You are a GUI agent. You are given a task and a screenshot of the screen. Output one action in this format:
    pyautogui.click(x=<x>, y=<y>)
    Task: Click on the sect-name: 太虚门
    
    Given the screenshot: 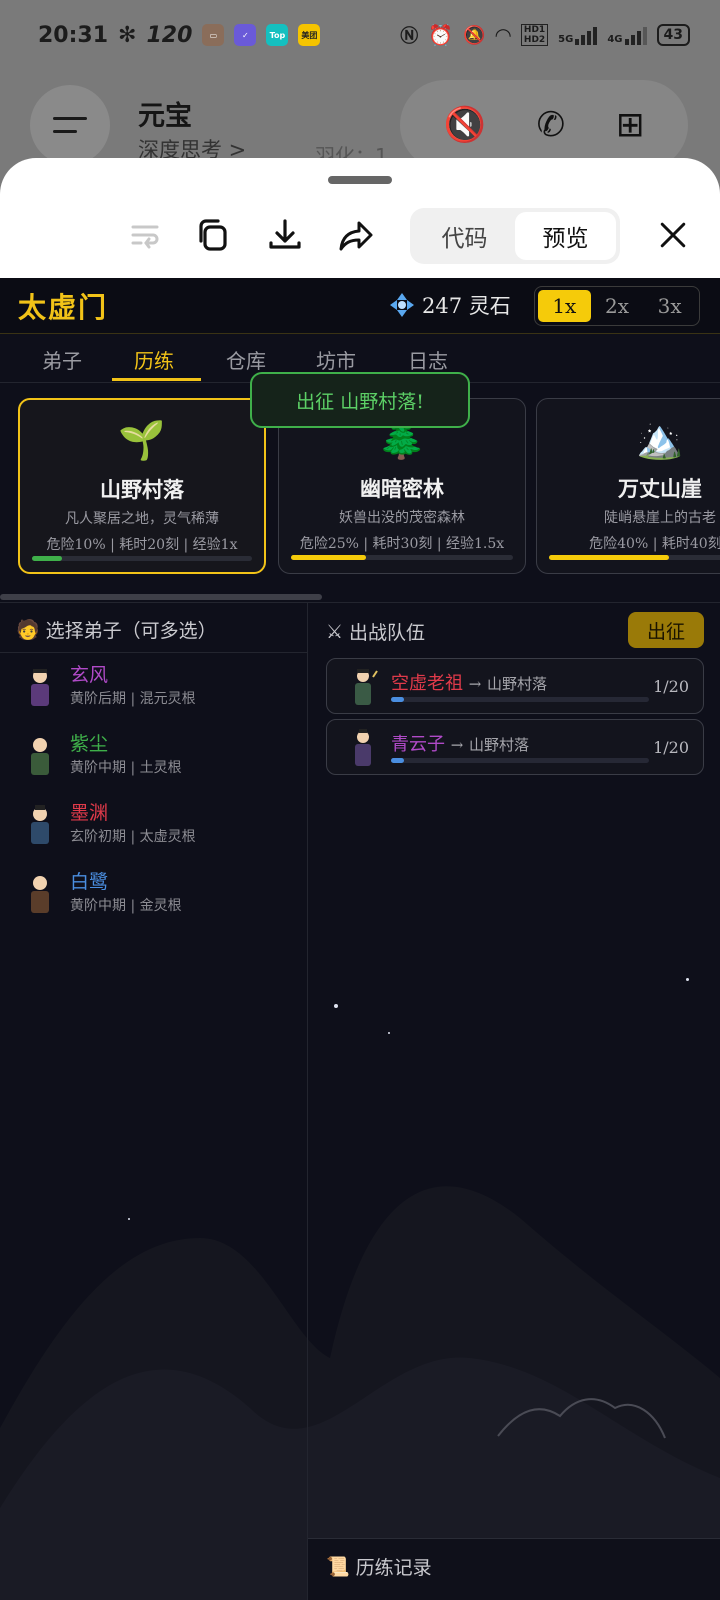 What is the action you would take?
    pyautogui.click(x=63, y=307)
    